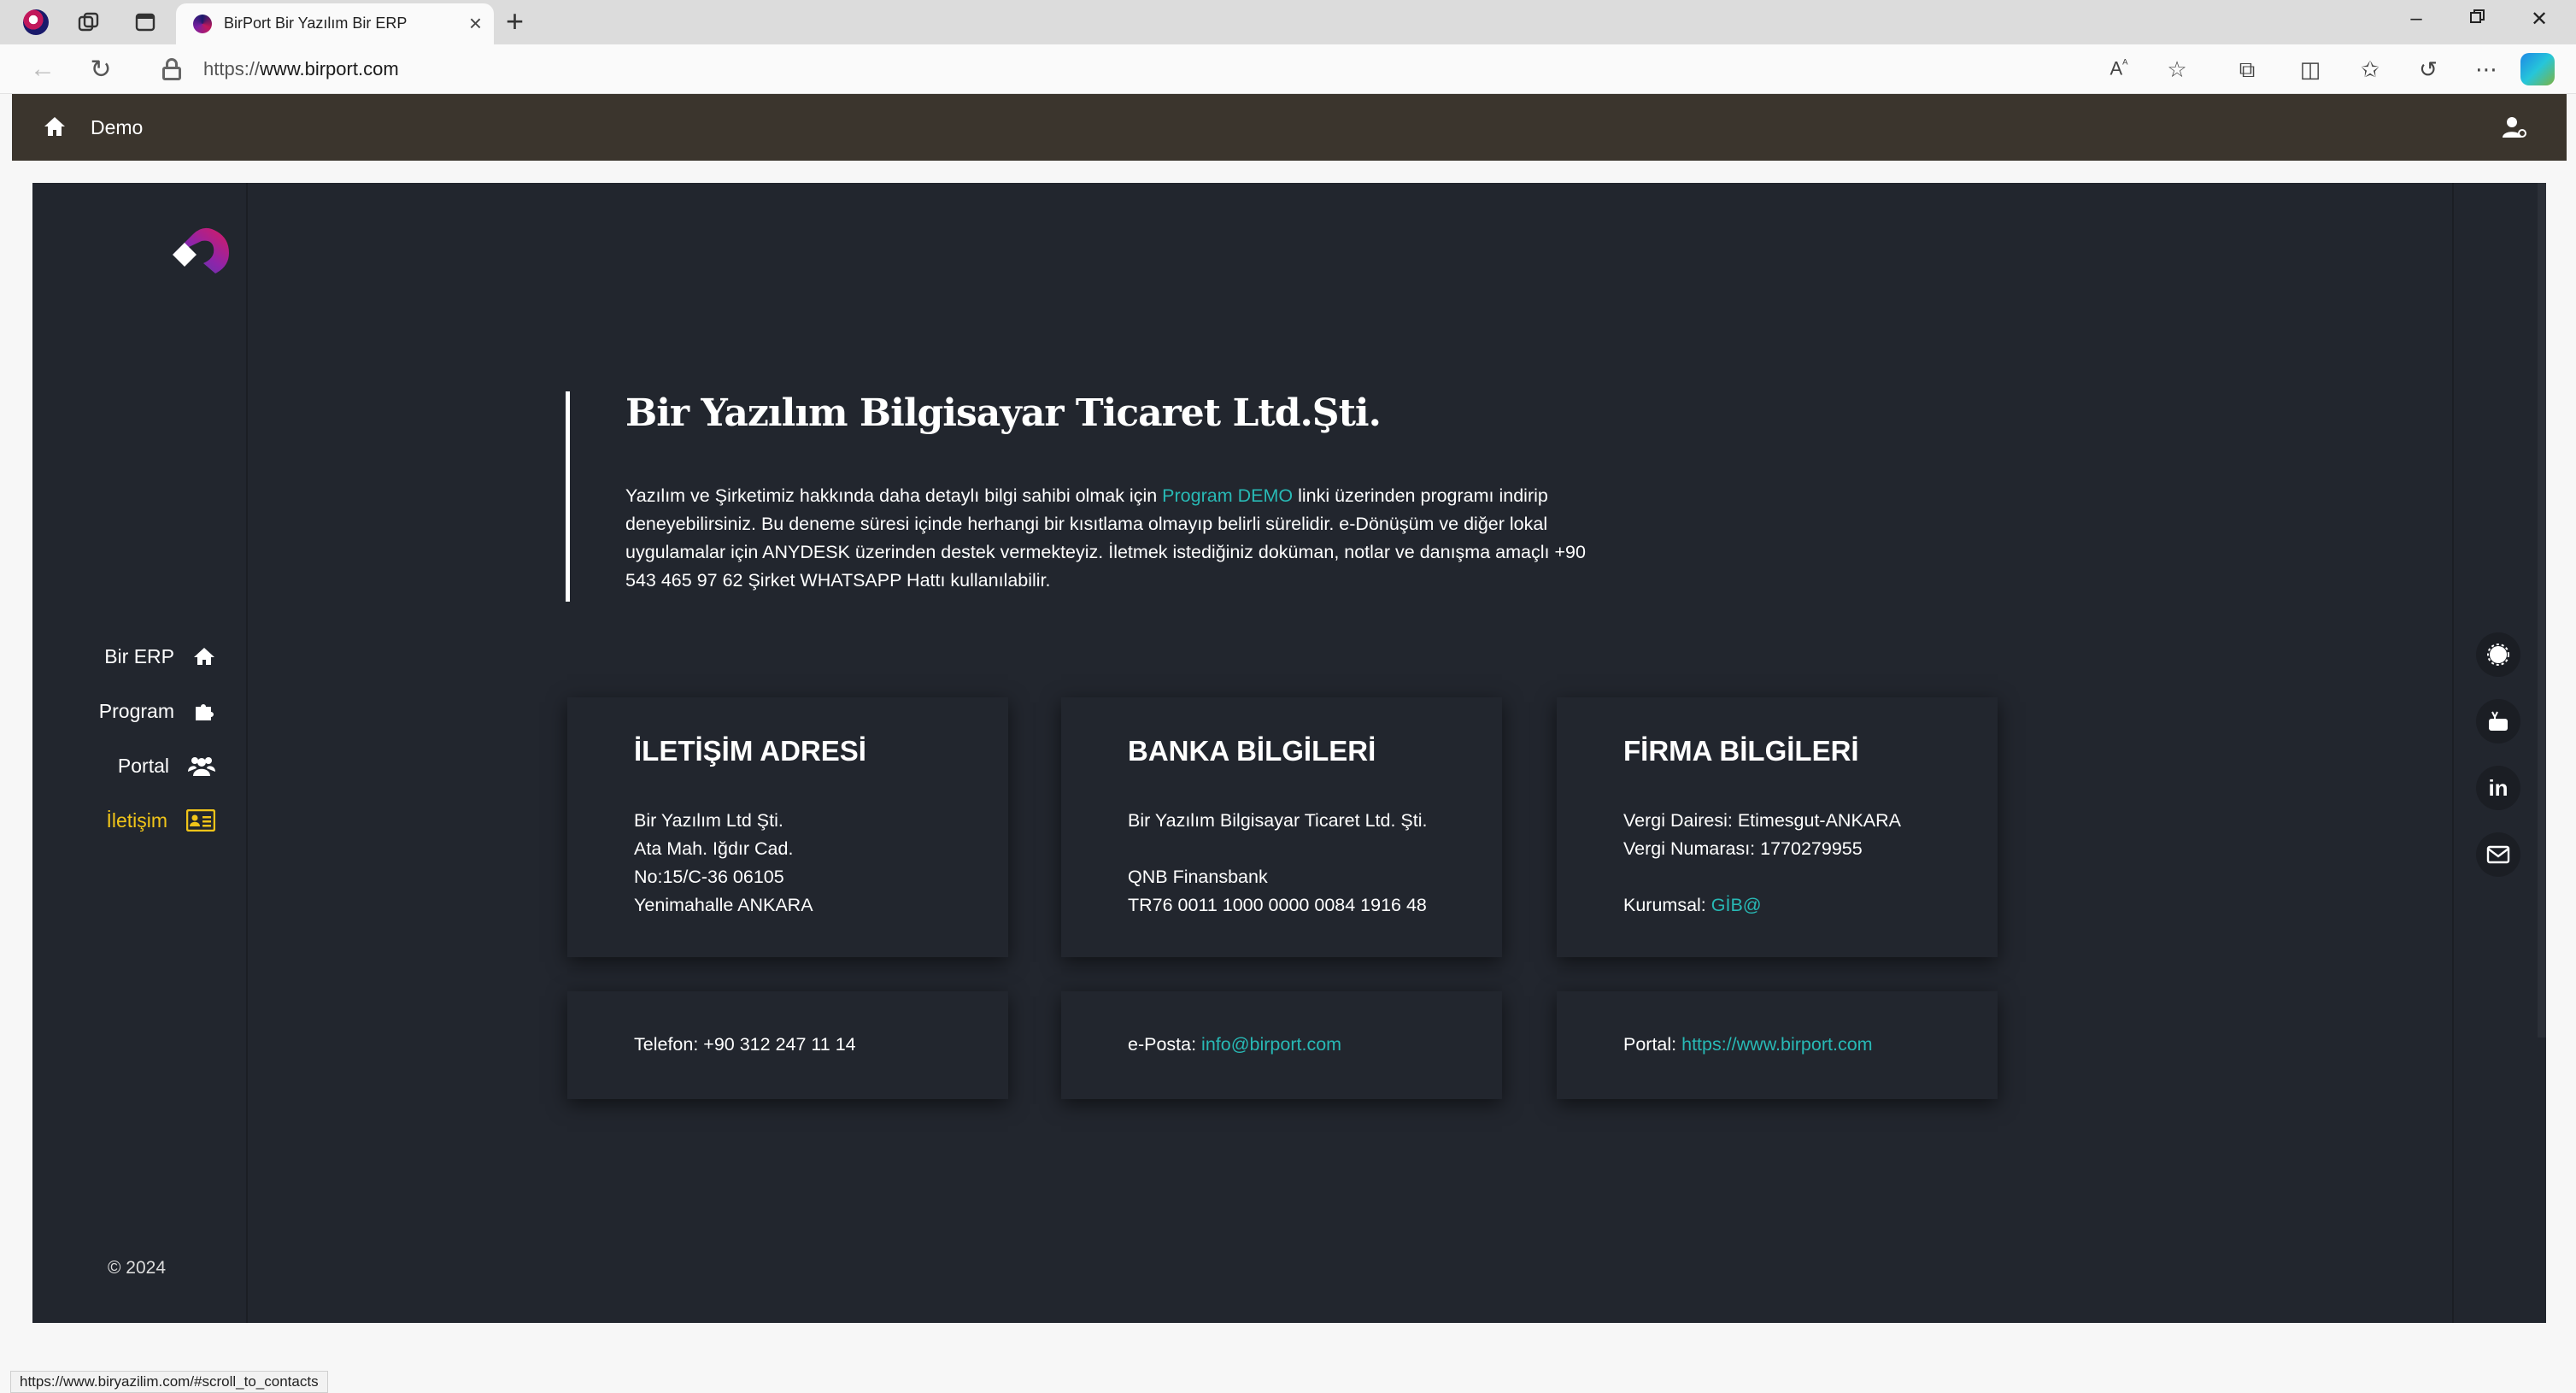 Image resolution: width=2576 pixels, height=1393 pixels. Describe the element at coordinates (1736, 905) in the screenshot. I see `gib-link: GİB@` at that location.